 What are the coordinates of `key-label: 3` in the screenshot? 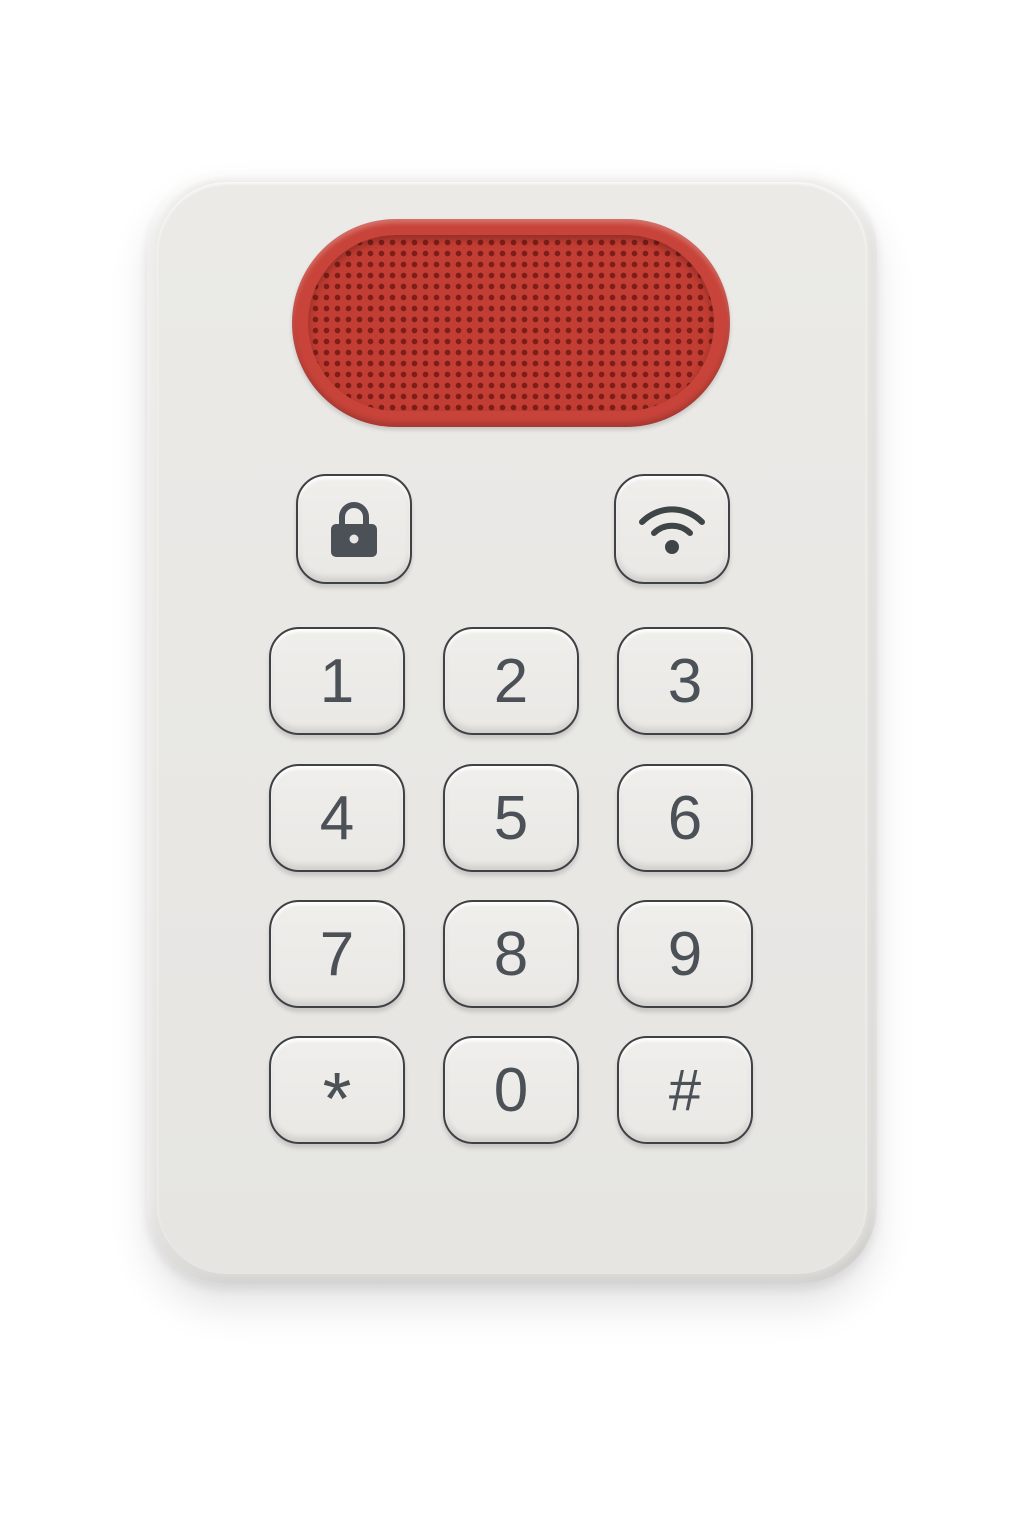 It's located at (685, 681).